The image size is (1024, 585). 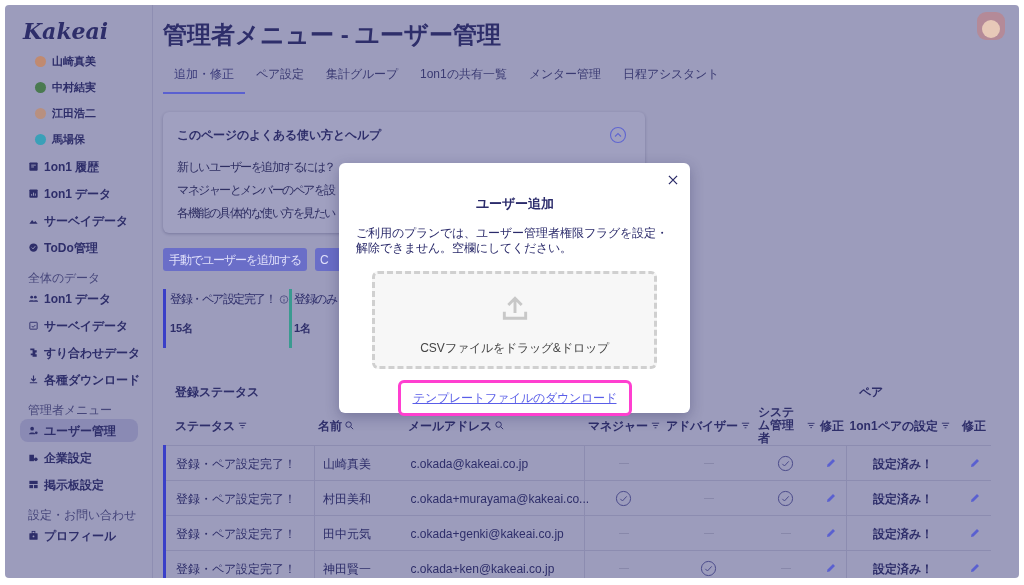 I want to click on briefcase-icon, so click(x=33, y=535).